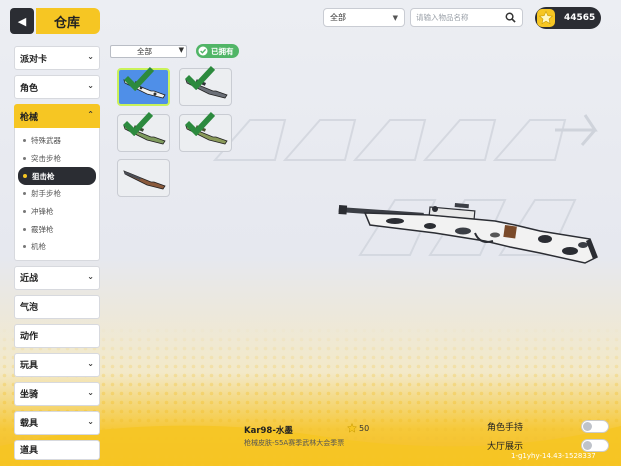 The image size is (621, 466). I want to click on subcategory-label: 突击步枪, so click(46, 159).